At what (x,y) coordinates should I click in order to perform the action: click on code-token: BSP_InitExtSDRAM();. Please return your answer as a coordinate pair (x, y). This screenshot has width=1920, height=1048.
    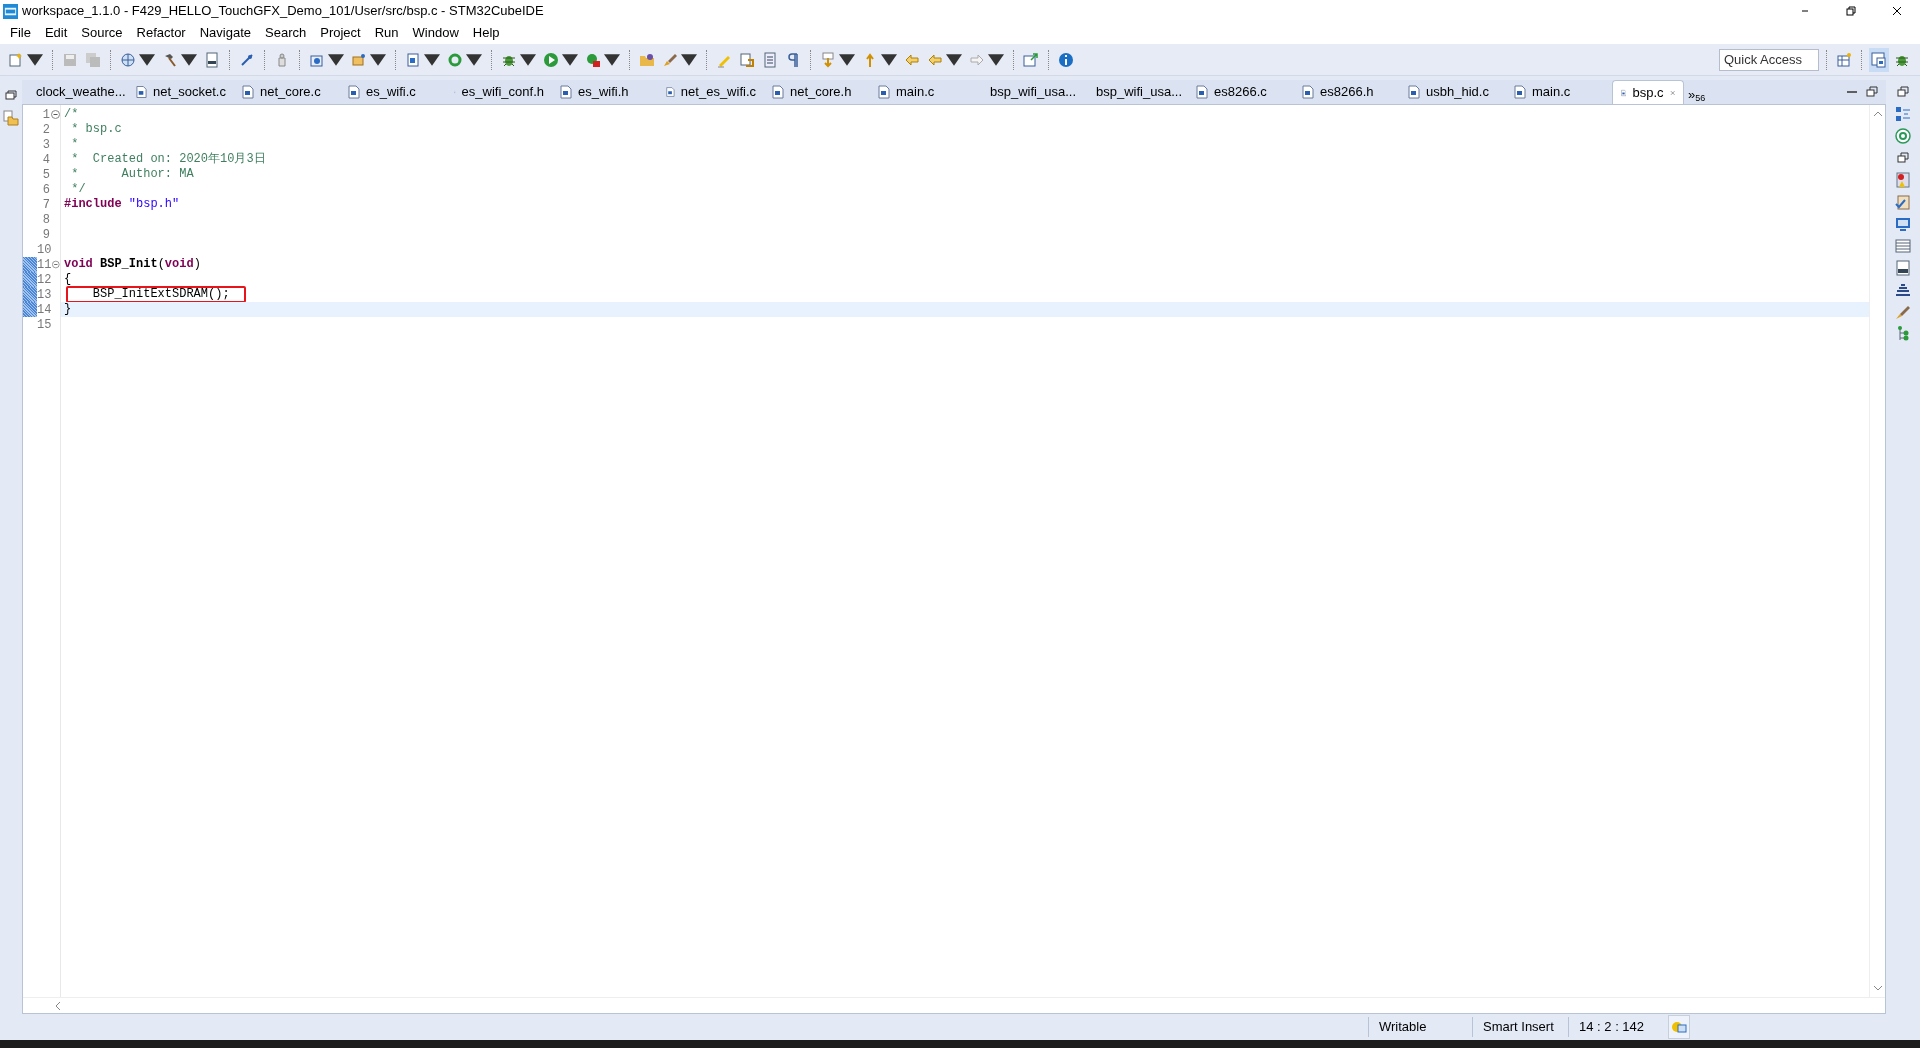
    Looking at the image, I should click on (160, 294).